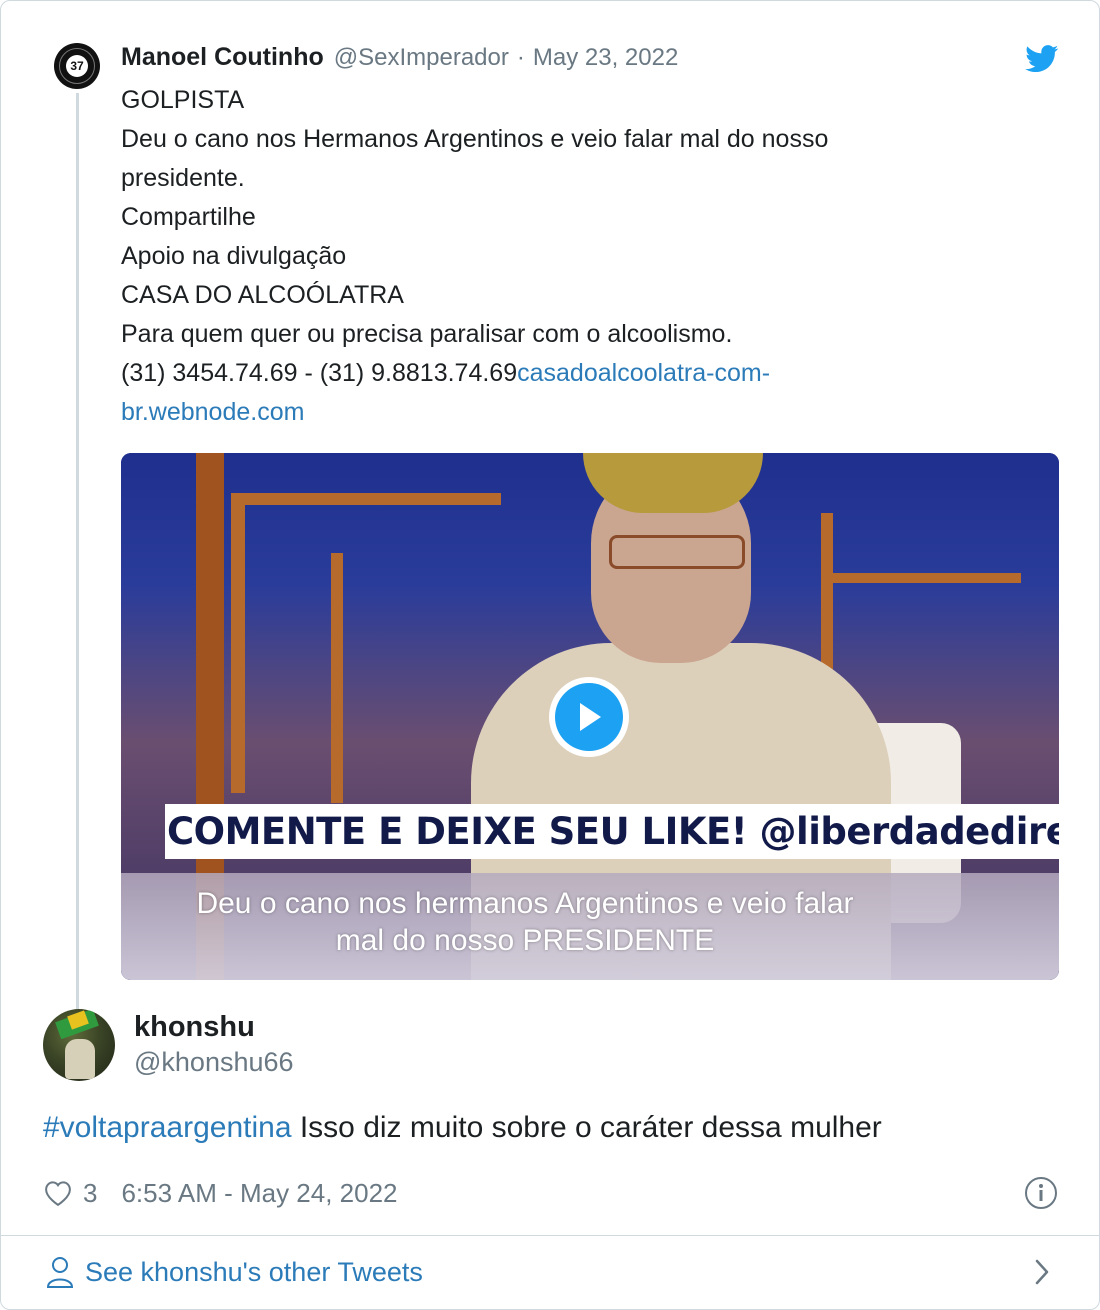 The width and height of the screenshot is (1100, 1310). What do you see at coordinates (58, 1193) in the screenshot?
I see `heart-icon` at bounding box center [58, 1193].